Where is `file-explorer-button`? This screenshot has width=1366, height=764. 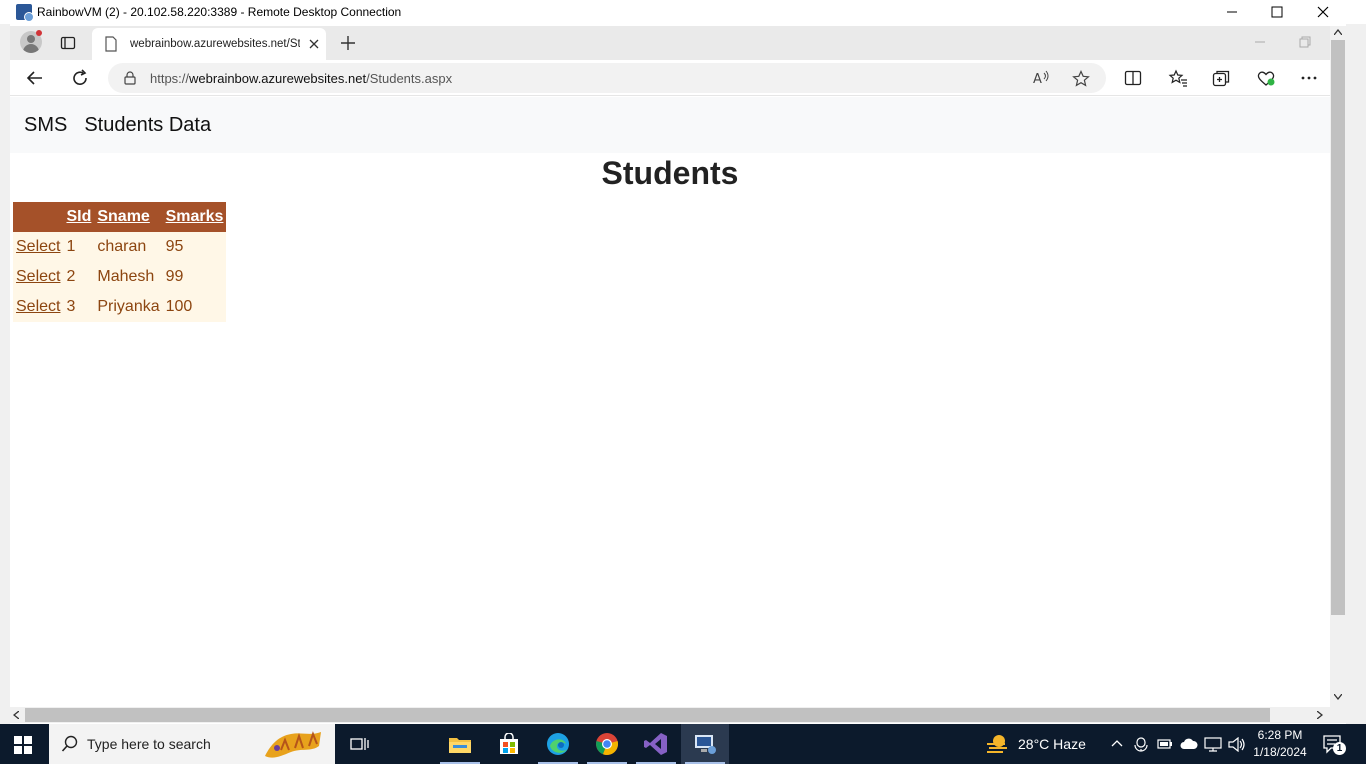
file-explorer-button is located at coordinates (460, 744).